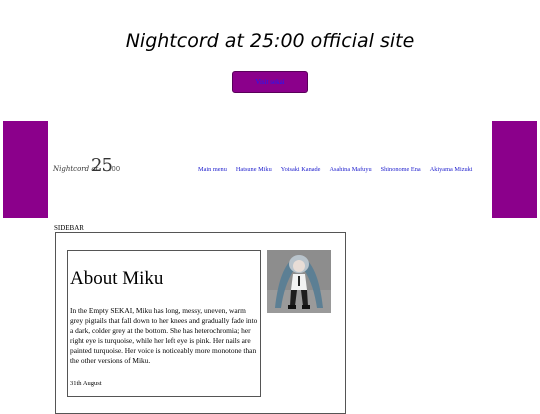  Describe the element at coordinates (25, 169) in the screenshot. I see `left-accent-block` at that location.